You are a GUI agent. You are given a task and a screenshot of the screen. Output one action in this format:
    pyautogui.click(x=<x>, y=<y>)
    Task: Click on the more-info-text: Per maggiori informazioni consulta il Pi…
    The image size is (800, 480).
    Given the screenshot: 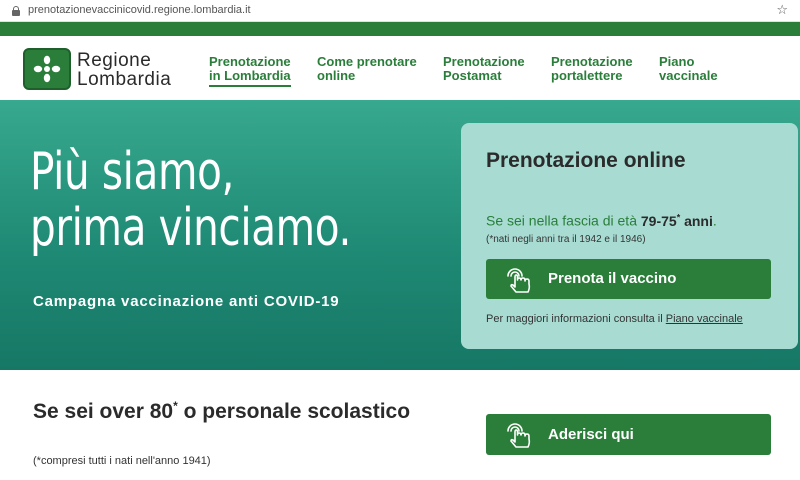 What is the action you would take?
    pyautogui.click(x=614, y=319)
    